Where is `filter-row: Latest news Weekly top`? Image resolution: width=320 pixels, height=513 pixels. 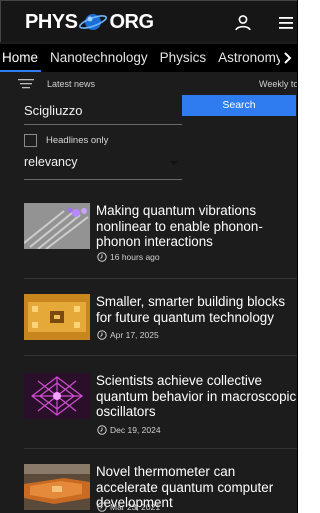
filter-row: Latest news Weekly top is located at coordinates (148, 84).